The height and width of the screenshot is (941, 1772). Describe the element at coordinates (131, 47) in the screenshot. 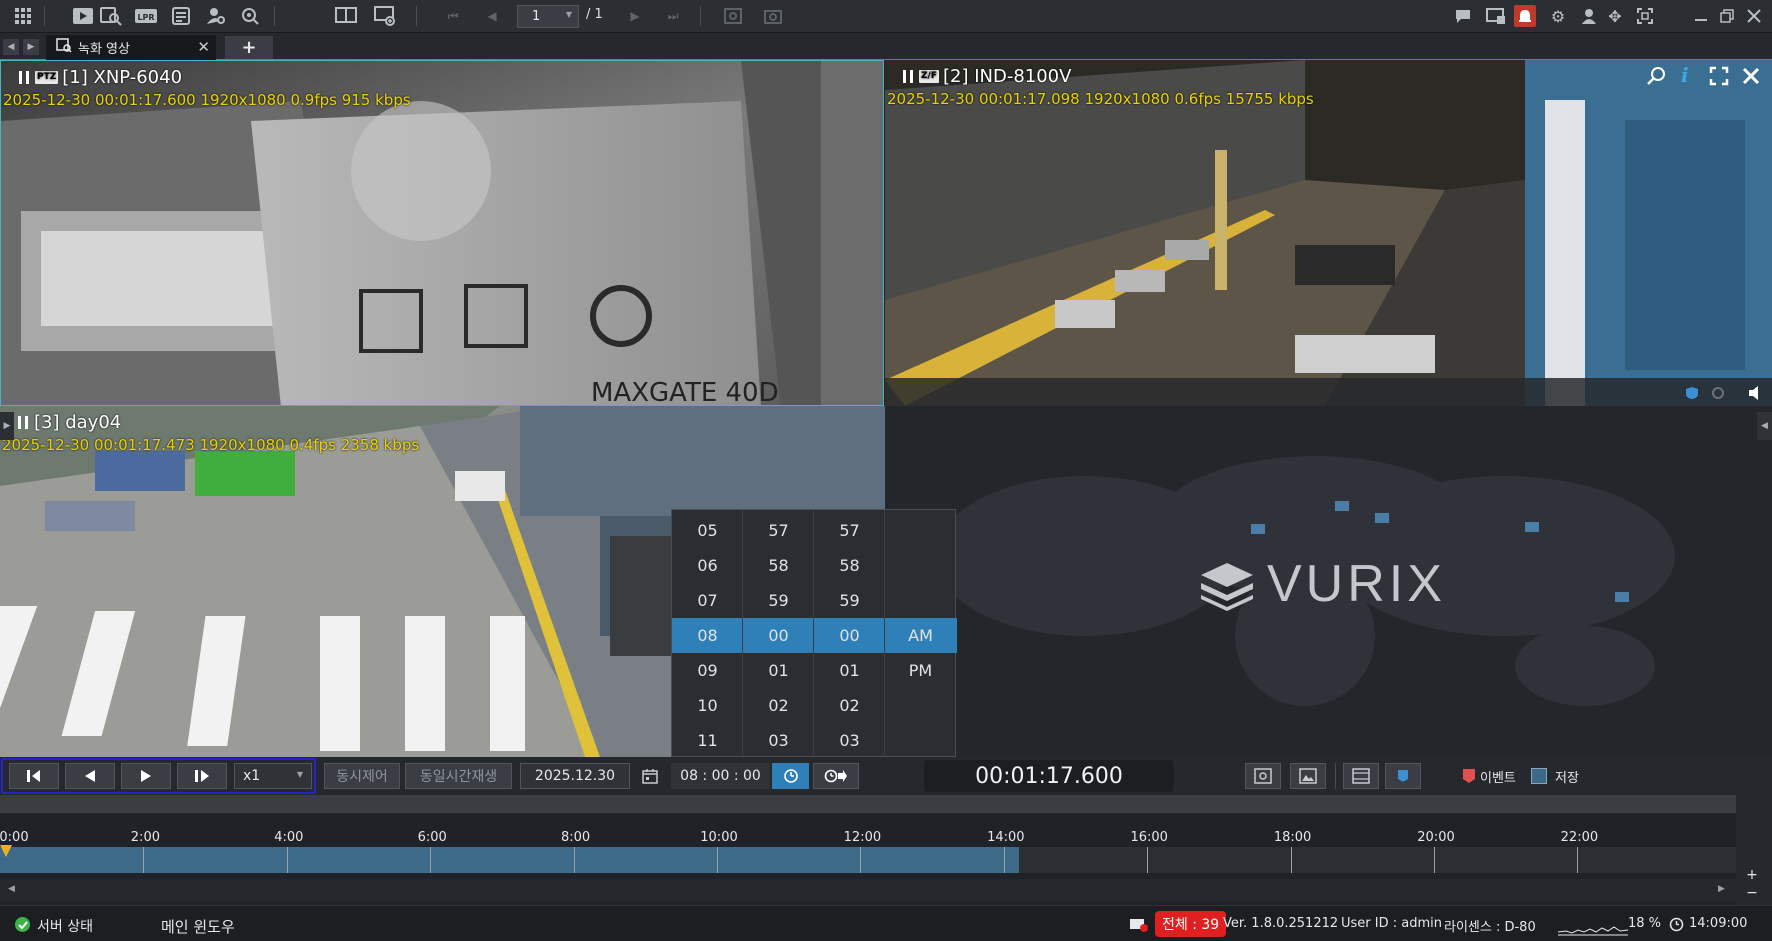

I see `tab-recorded-video: 녹화 영상 ✕` at that location.